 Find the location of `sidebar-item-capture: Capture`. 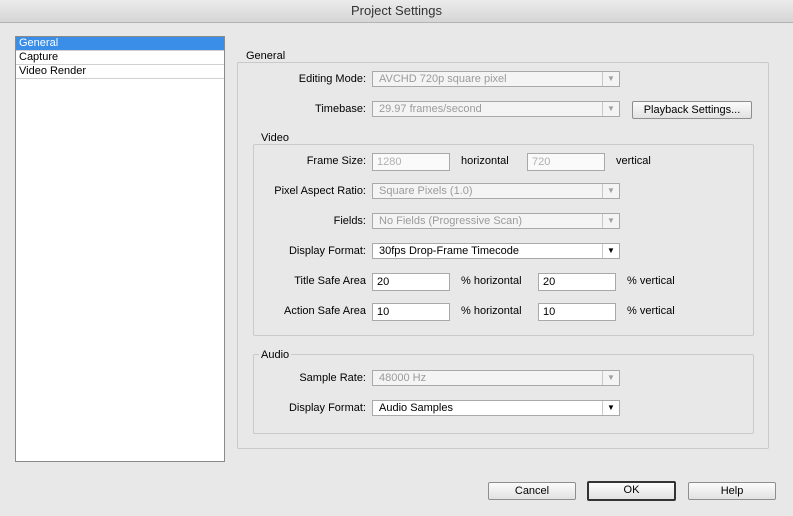

sidebar-item-capture: Capture is located at coordinates (120, 58).